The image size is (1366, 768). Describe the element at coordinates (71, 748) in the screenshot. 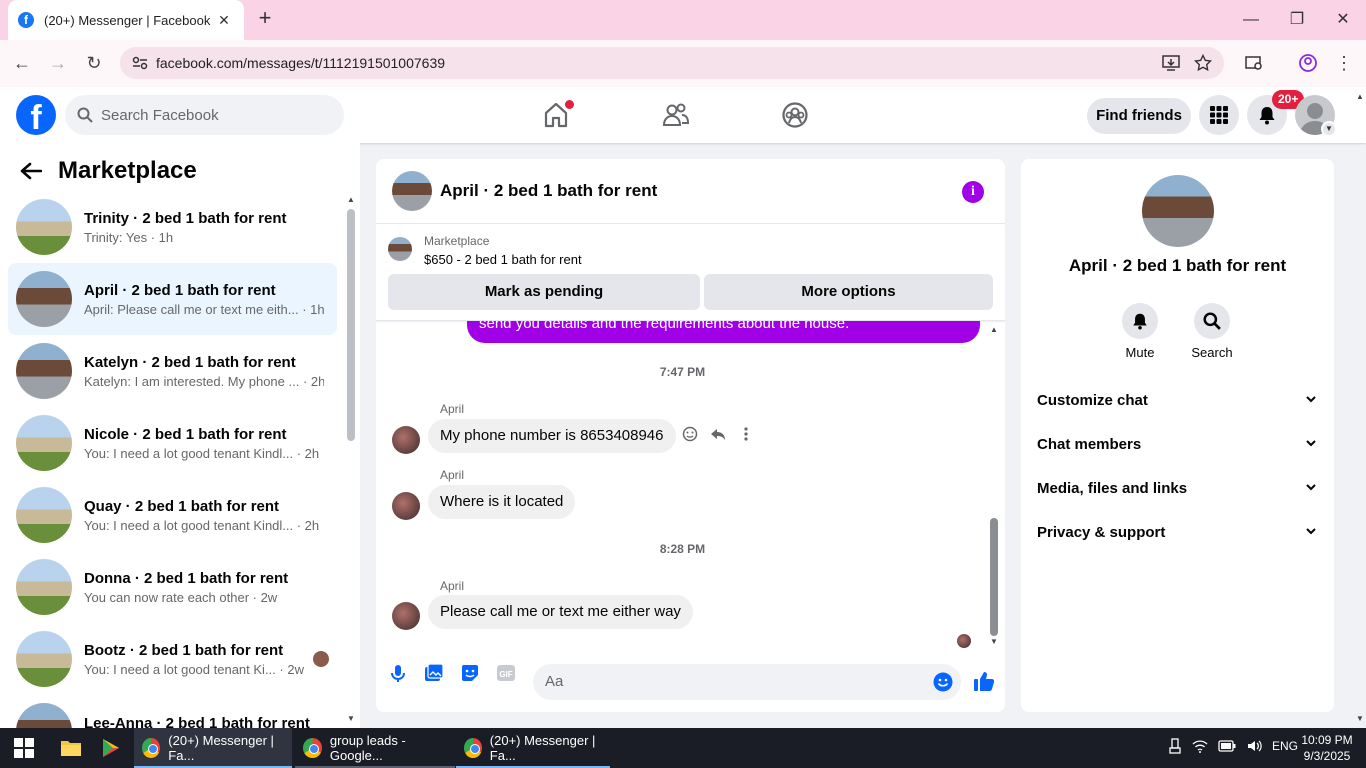

I see `file-explorer-icon` at that location.